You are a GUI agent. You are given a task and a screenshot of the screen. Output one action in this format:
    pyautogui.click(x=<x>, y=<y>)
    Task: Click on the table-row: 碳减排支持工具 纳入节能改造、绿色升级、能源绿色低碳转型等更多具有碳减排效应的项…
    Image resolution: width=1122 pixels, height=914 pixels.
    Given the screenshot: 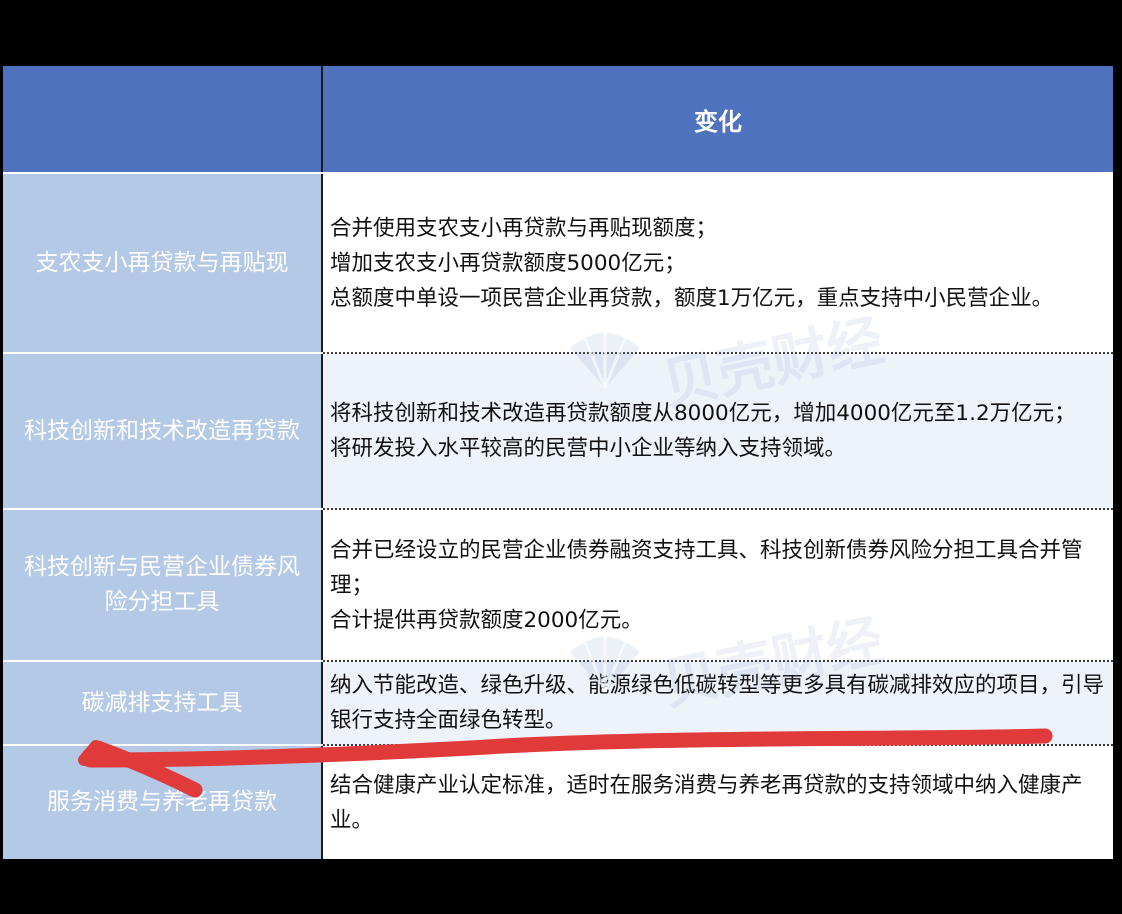 What is the action you would take?
    pyautogui.click(x=558, y=703)
    